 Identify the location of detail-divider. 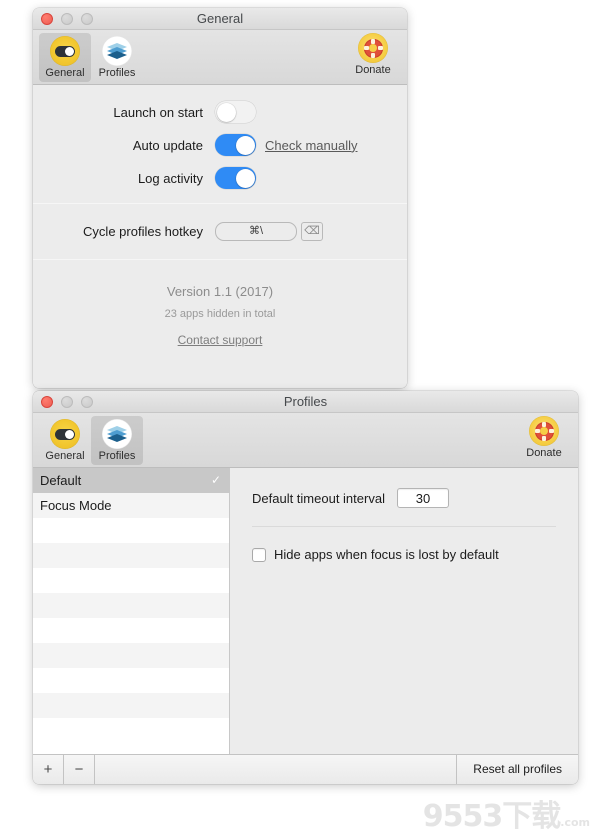
(404, 526).